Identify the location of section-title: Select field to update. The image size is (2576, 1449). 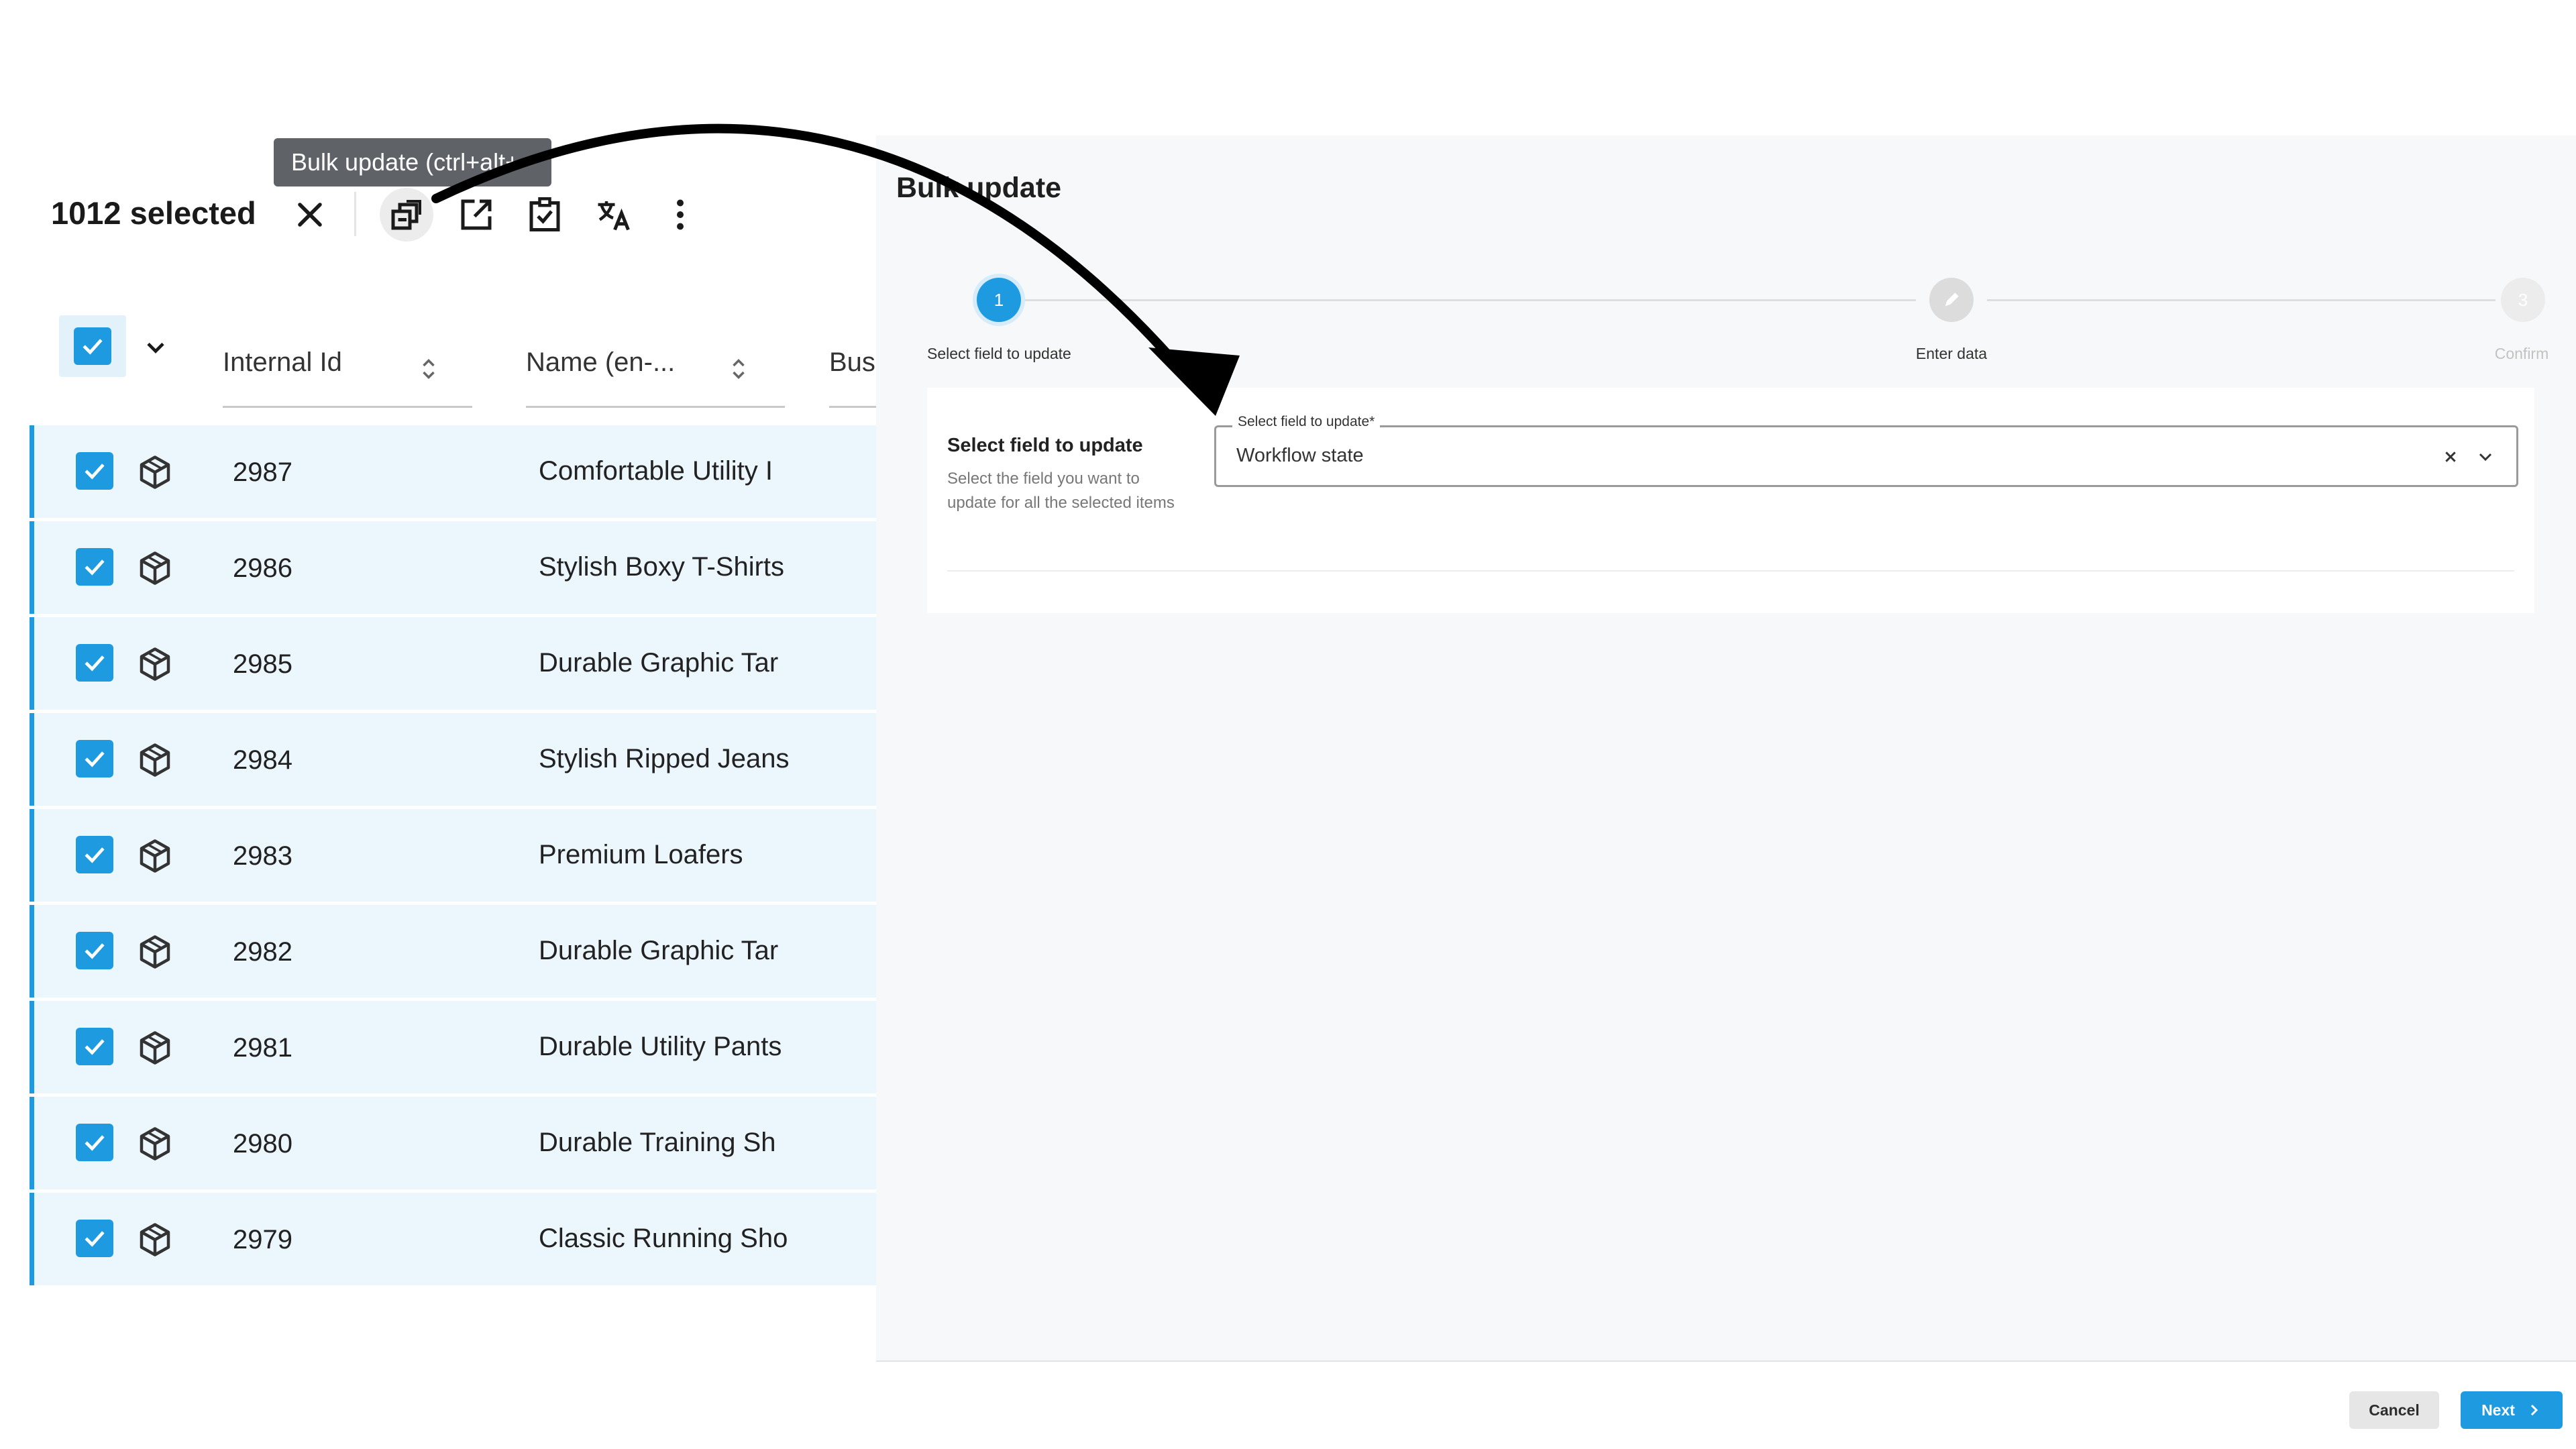
(1045, 445).